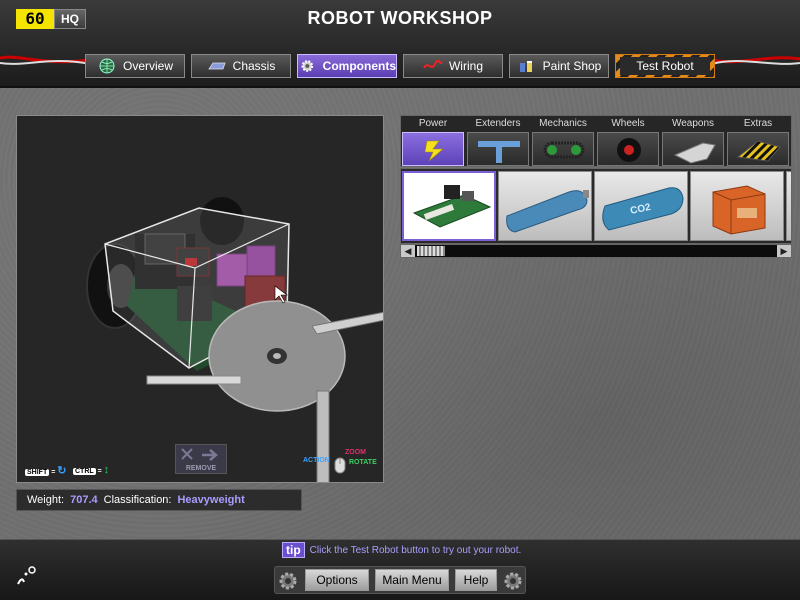  I want to click on tab-label: Overview, so click(147, 66).